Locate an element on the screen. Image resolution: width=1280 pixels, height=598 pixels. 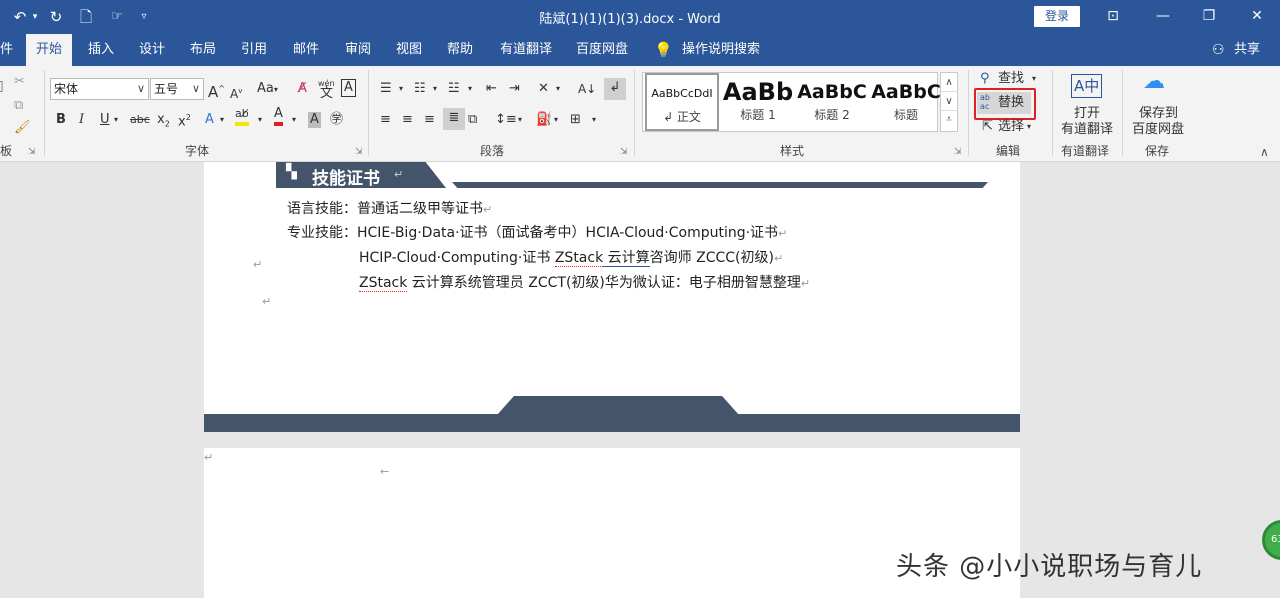
style-heading-1: AaBb 标题 1 is located at coordinates (758, 102).